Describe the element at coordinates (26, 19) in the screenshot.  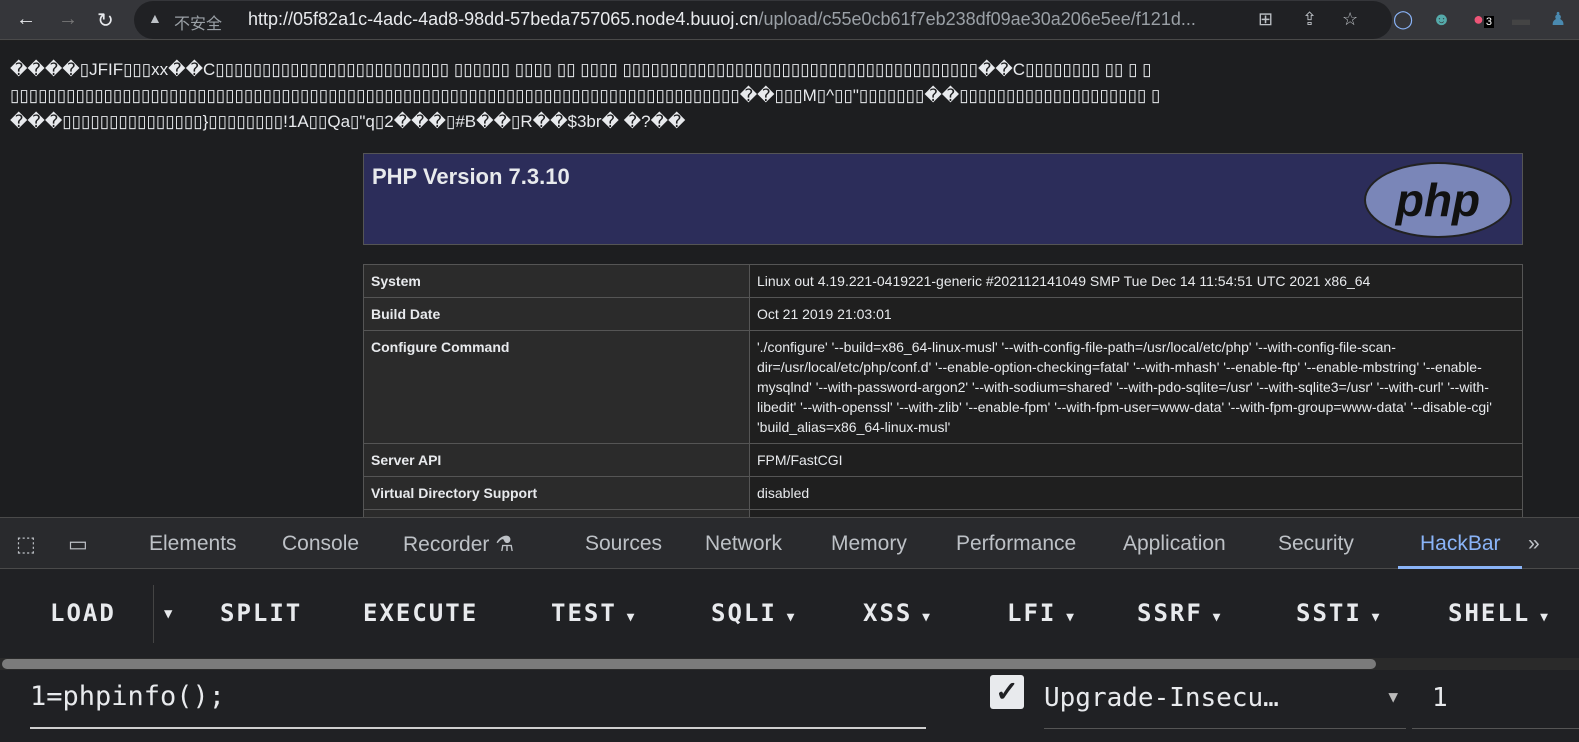
I see `back-icon: ←` at that location.